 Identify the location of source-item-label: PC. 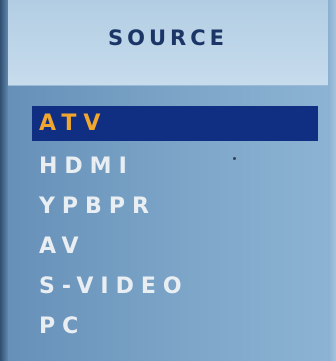
(62, 326).